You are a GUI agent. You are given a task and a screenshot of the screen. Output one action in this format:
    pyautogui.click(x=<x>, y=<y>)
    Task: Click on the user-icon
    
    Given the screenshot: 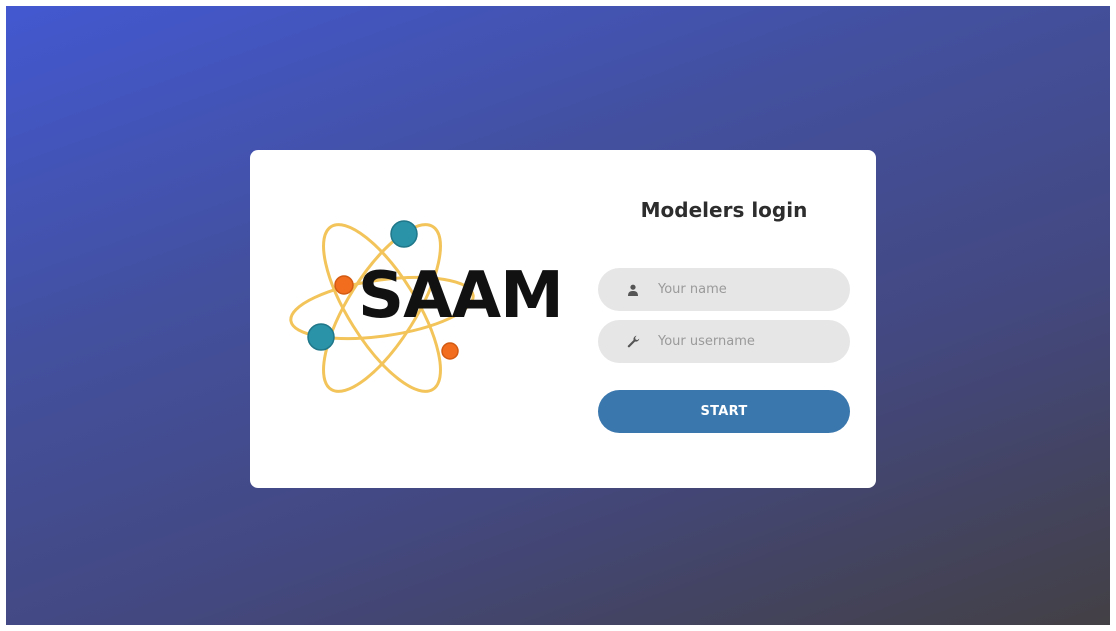 What is the action you would take?
    pyautogui.click(x=633, y=290)
    